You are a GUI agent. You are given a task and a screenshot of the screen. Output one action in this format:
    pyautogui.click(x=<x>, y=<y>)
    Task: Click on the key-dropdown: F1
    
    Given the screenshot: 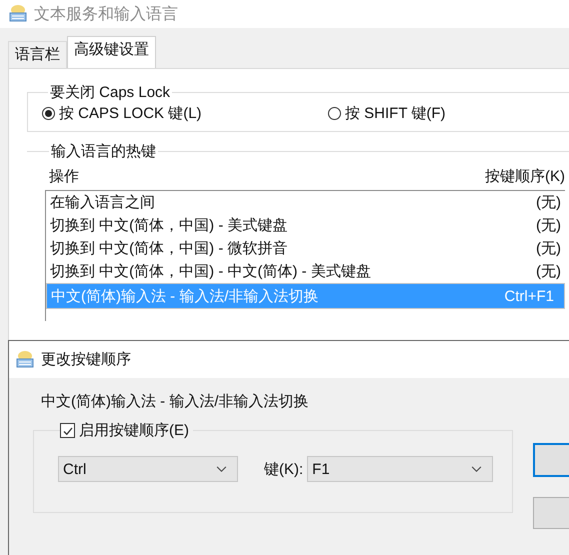 What is the action you would take?
    pyautogui.click(x=400, y=469)
    